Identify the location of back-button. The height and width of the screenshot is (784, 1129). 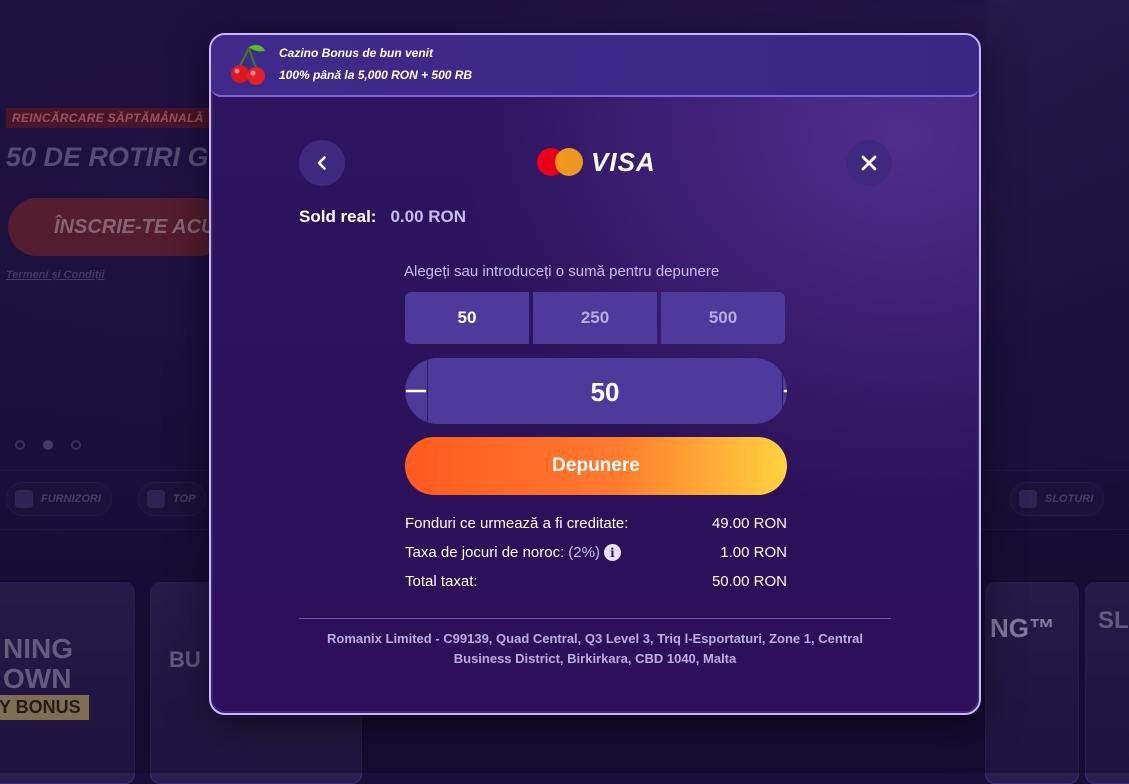
(322, 163).